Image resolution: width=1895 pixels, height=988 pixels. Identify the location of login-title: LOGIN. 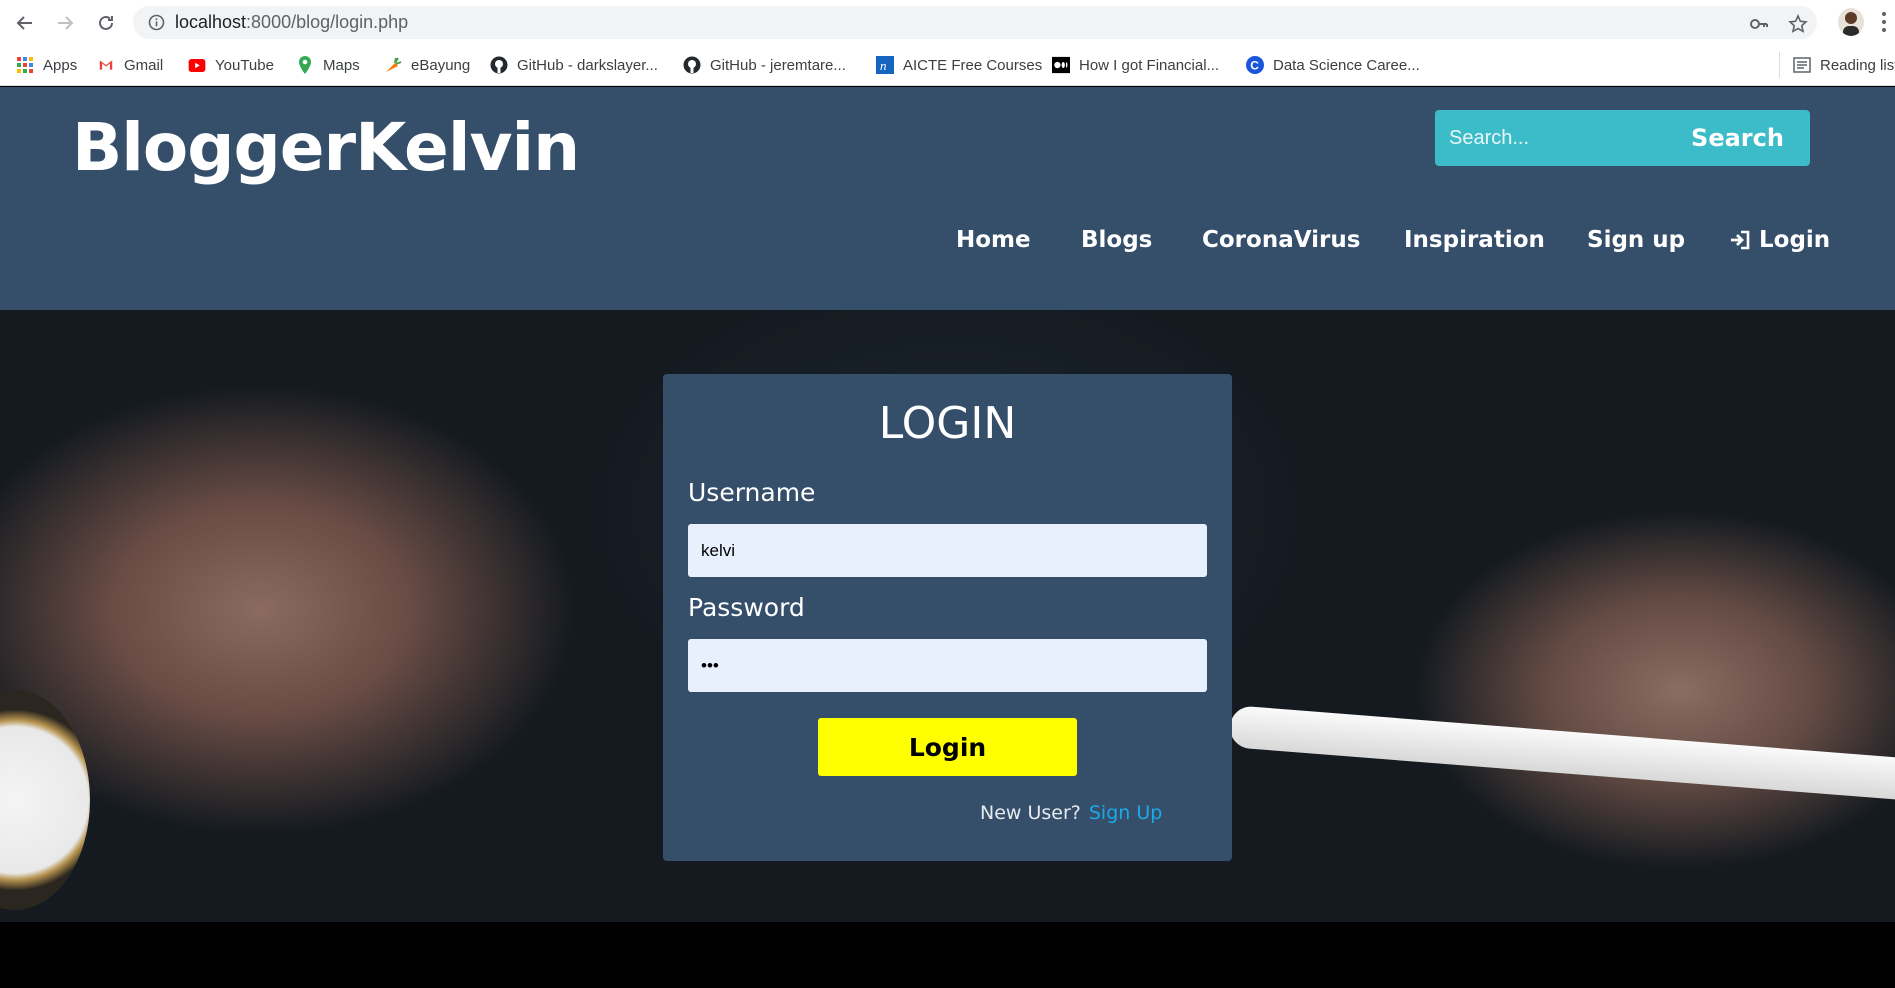
(947, 423).